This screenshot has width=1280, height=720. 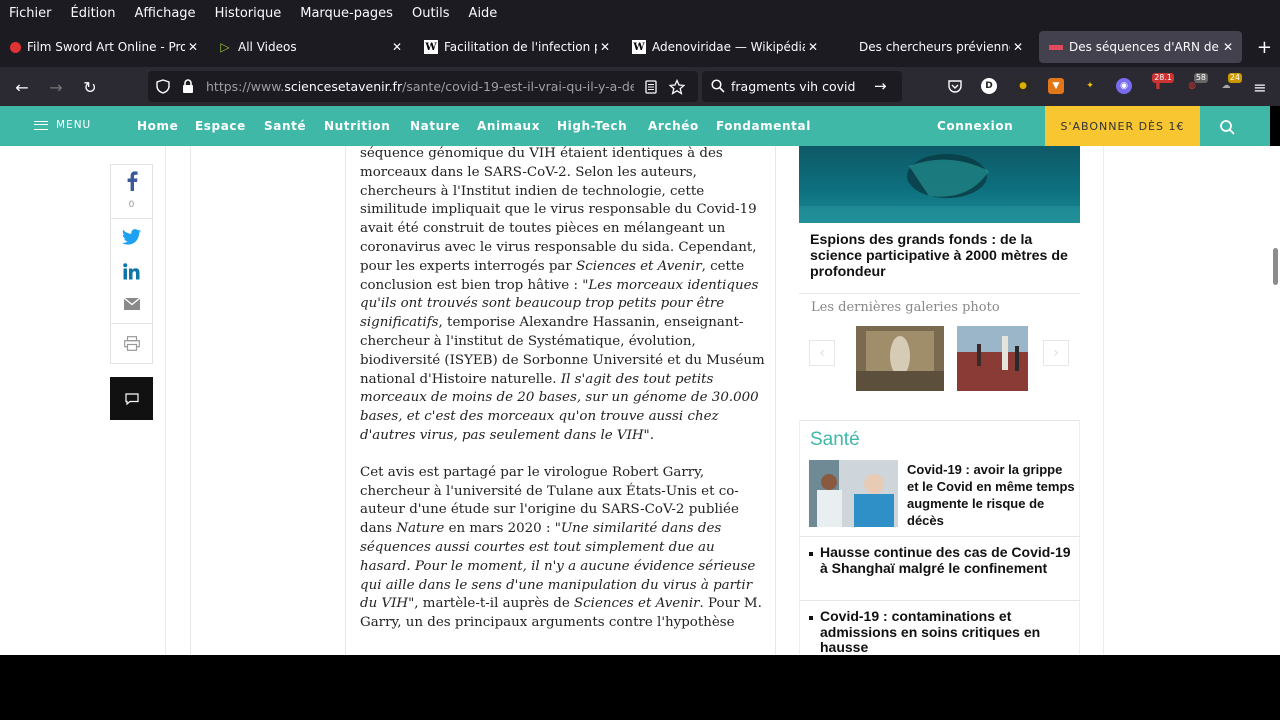 I want to click on menu-label: MENU, so click(x=74, y=125).